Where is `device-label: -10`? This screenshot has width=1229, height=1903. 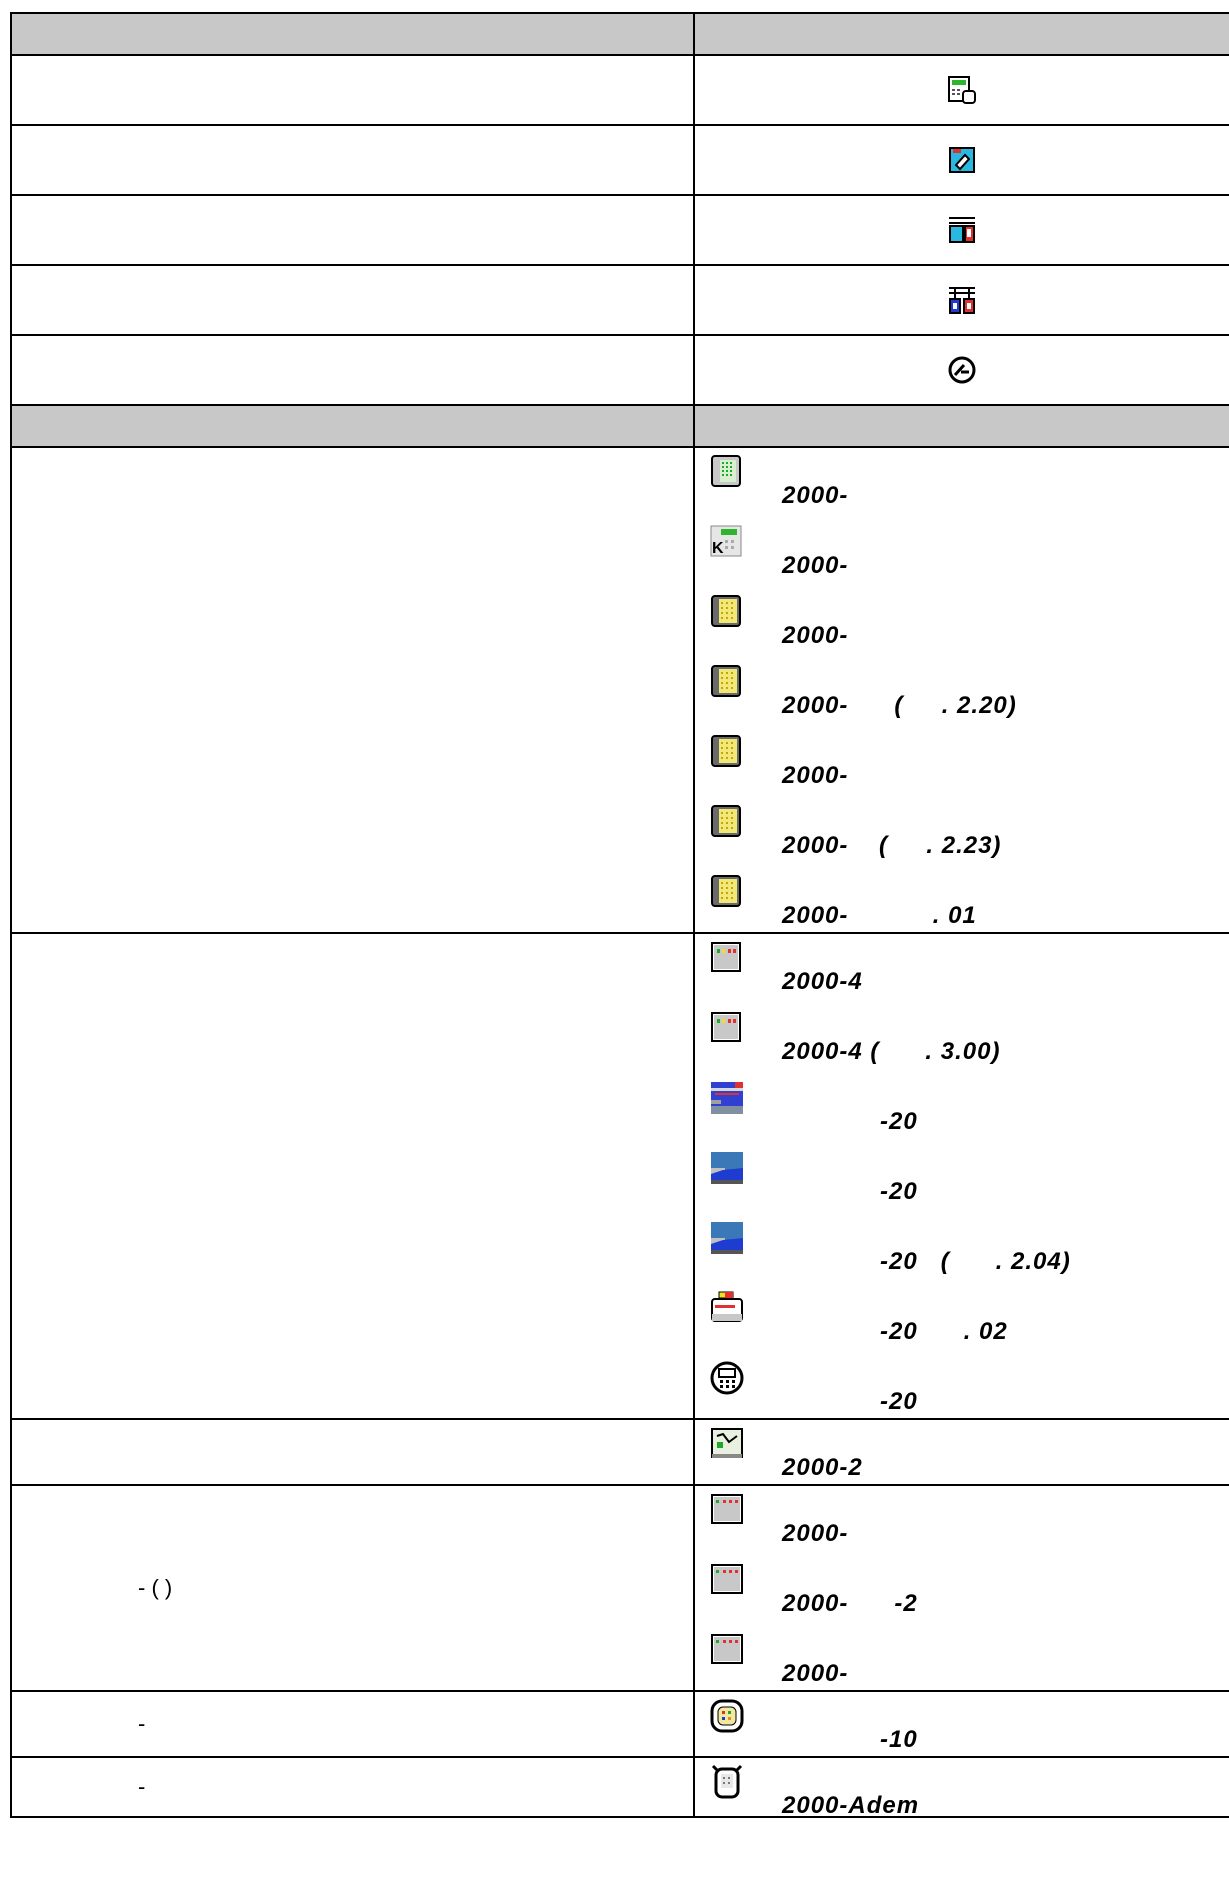
device-label: -10 is located at coordinates (899, 1739).